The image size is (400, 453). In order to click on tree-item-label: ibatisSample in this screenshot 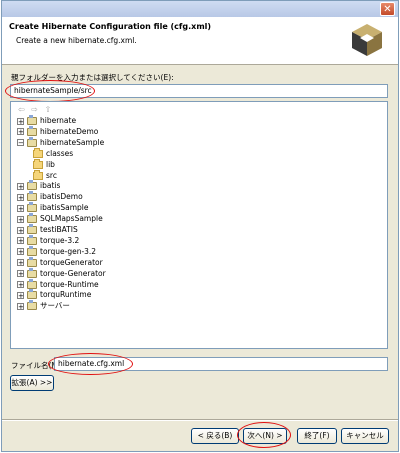, I will do `click(64, 208)`.